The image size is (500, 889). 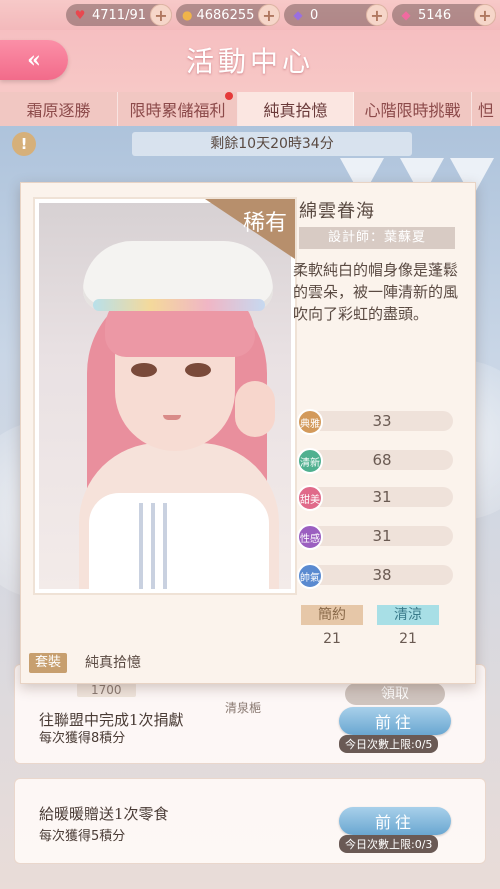 I want to click on event-countdown: ! 剩餘10天20時34分, so click(x=250, y=144).